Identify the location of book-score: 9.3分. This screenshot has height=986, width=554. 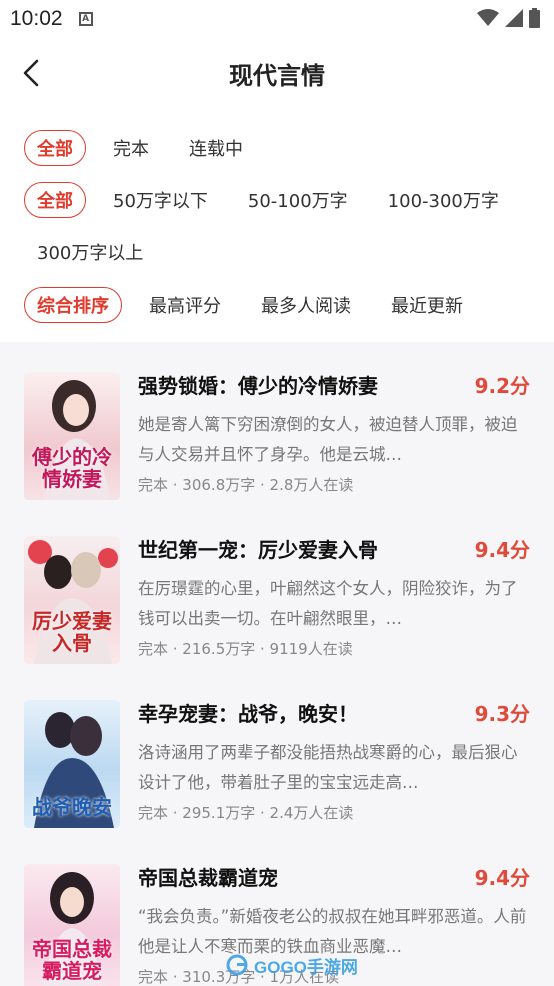
(502, 714).